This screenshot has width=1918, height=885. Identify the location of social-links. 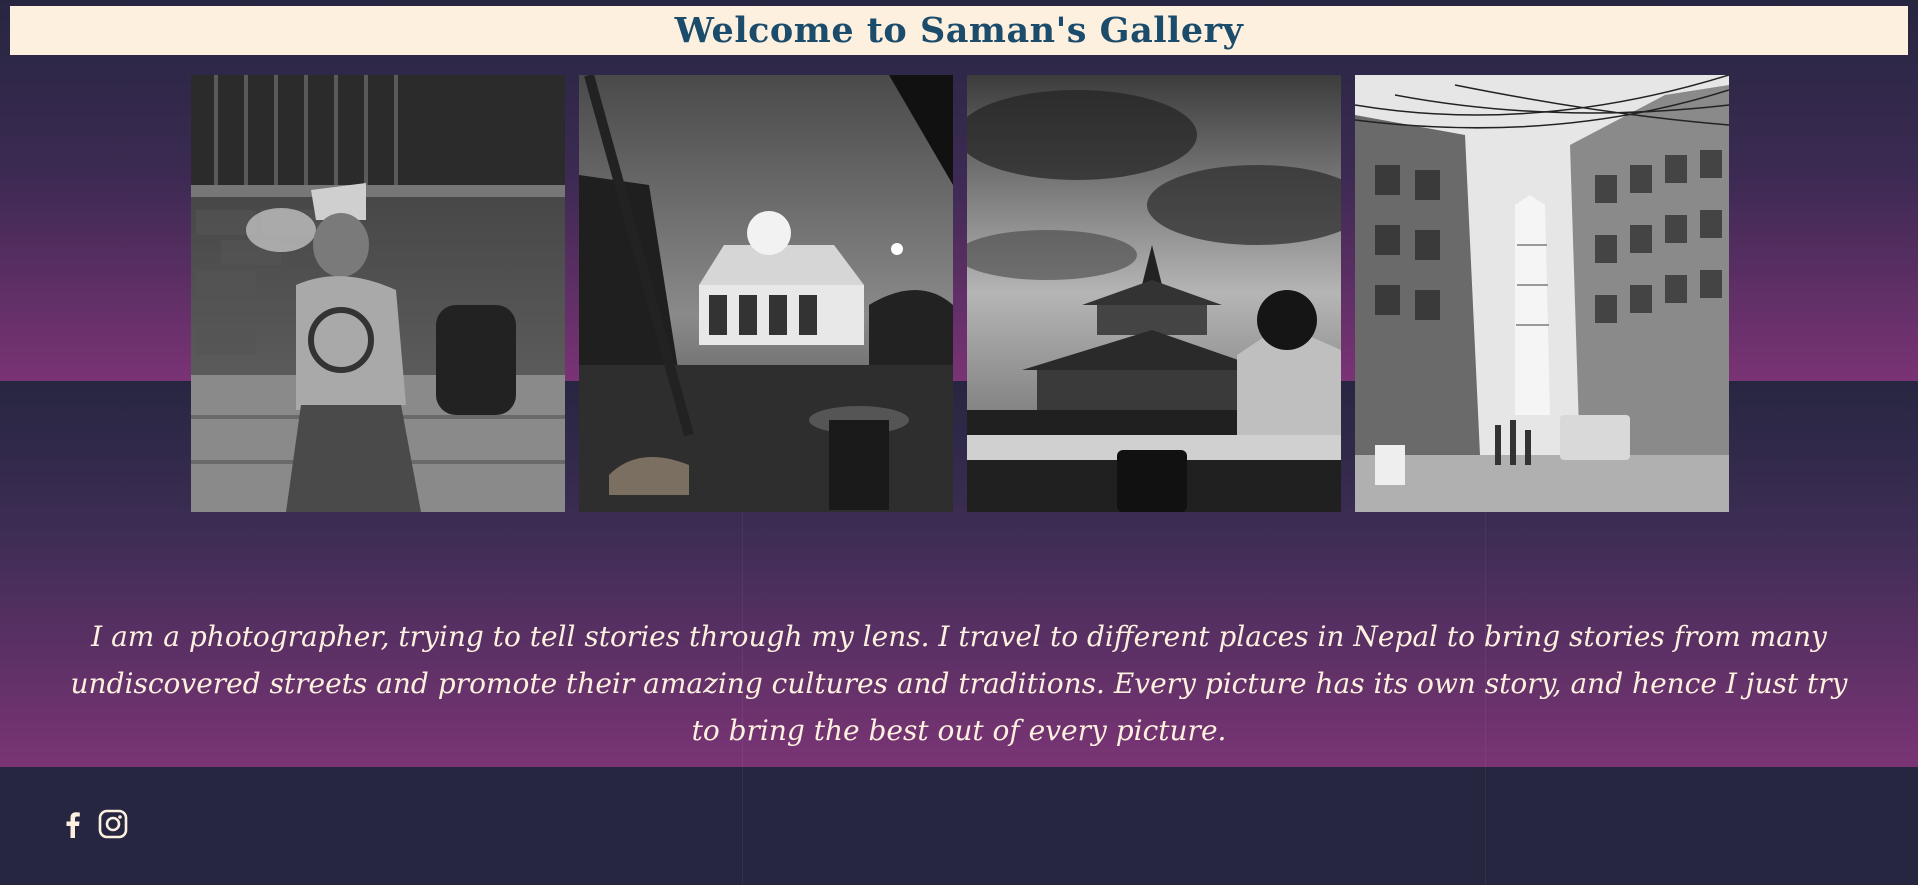
(93, 824).